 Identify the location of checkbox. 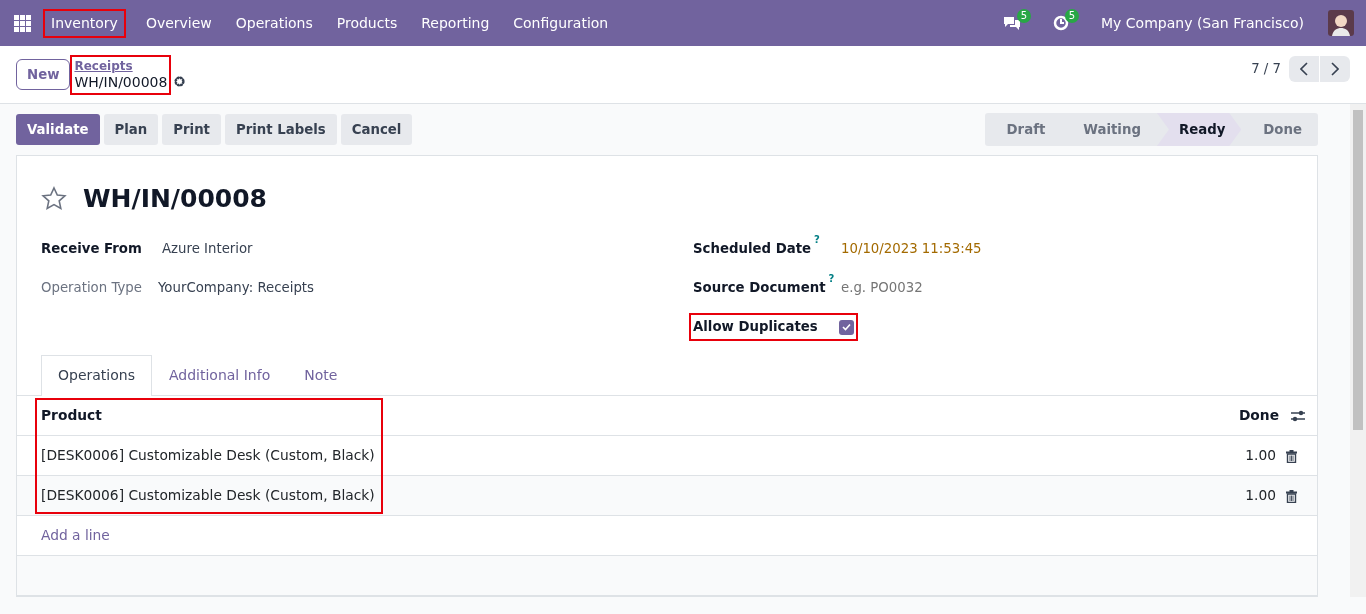
(846, 327).